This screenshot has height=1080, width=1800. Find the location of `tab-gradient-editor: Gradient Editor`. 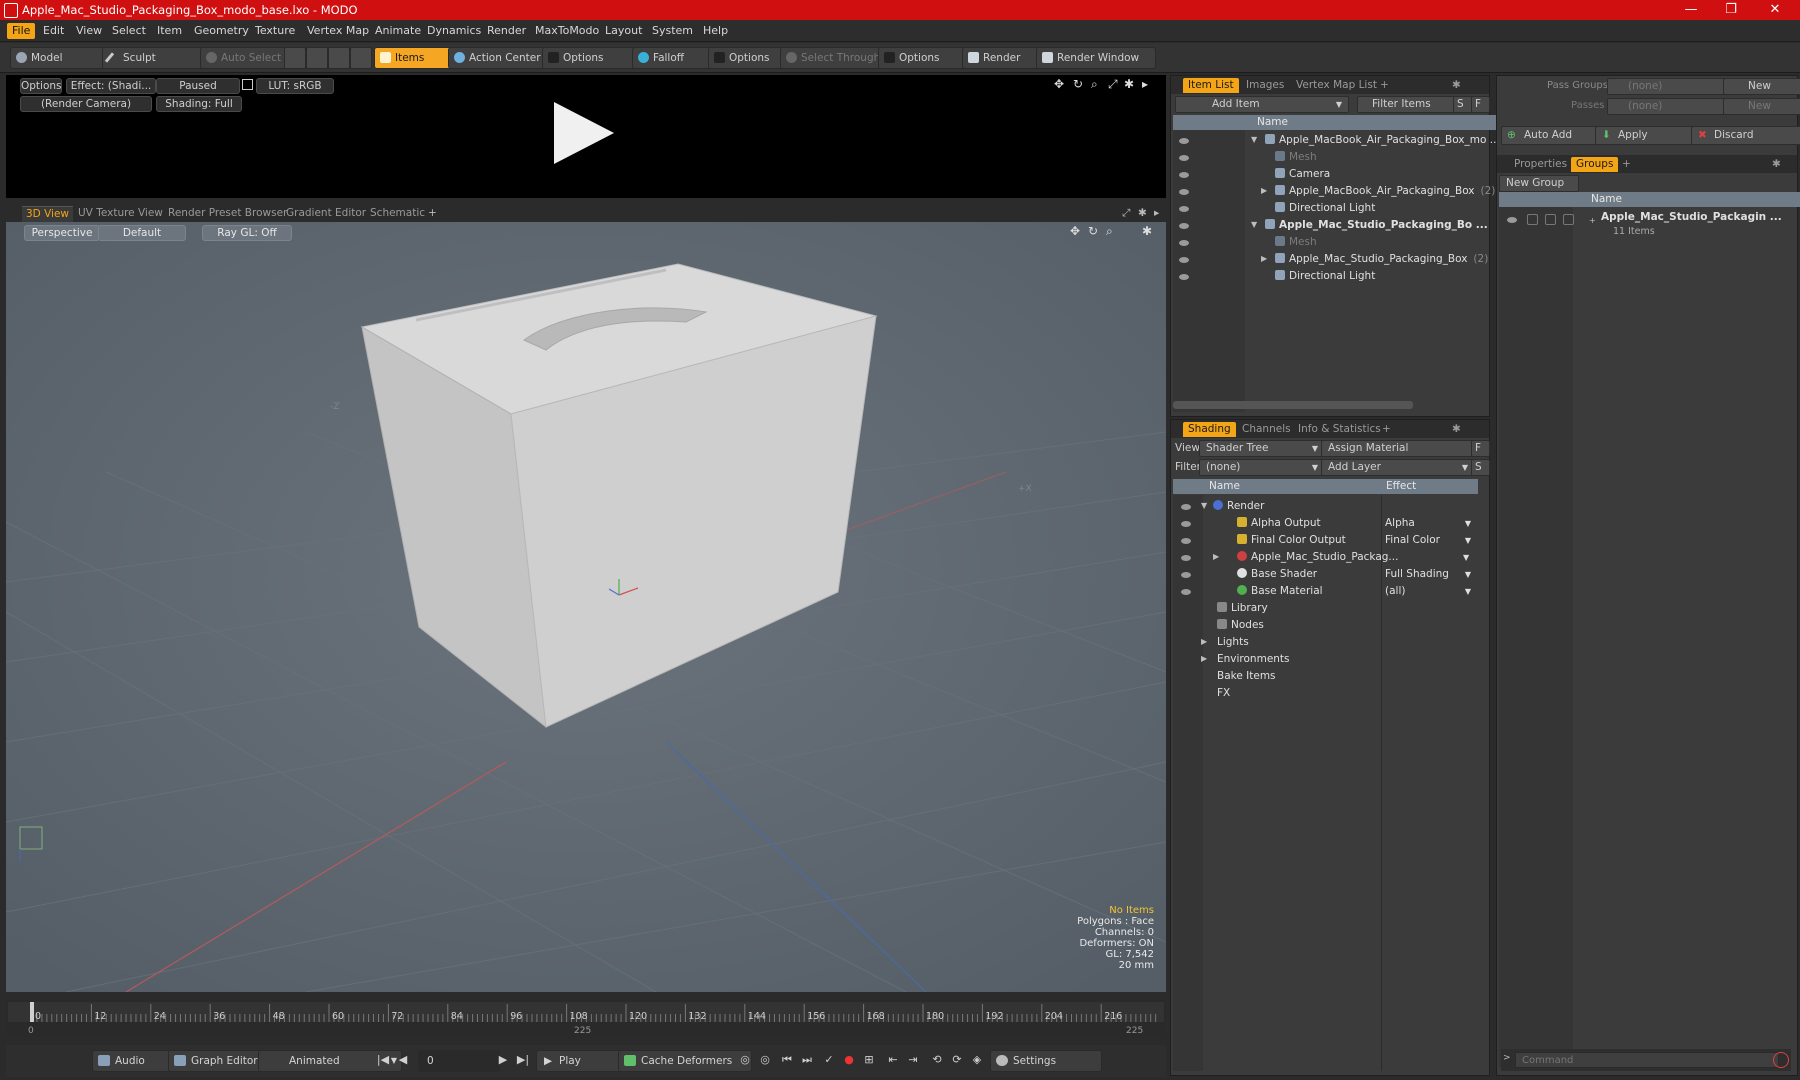

tab-gradient-editor: Gradient Editor is located at coordinates (326, 213).